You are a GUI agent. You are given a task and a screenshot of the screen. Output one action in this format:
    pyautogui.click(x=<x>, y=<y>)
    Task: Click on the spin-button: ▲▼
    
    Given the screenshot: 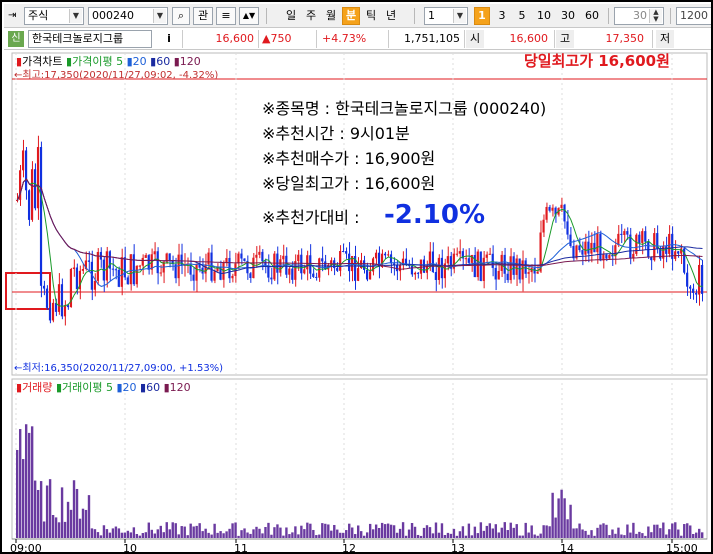 What is the action you would take?
    pyautogui.click(x=249, y=16)
    